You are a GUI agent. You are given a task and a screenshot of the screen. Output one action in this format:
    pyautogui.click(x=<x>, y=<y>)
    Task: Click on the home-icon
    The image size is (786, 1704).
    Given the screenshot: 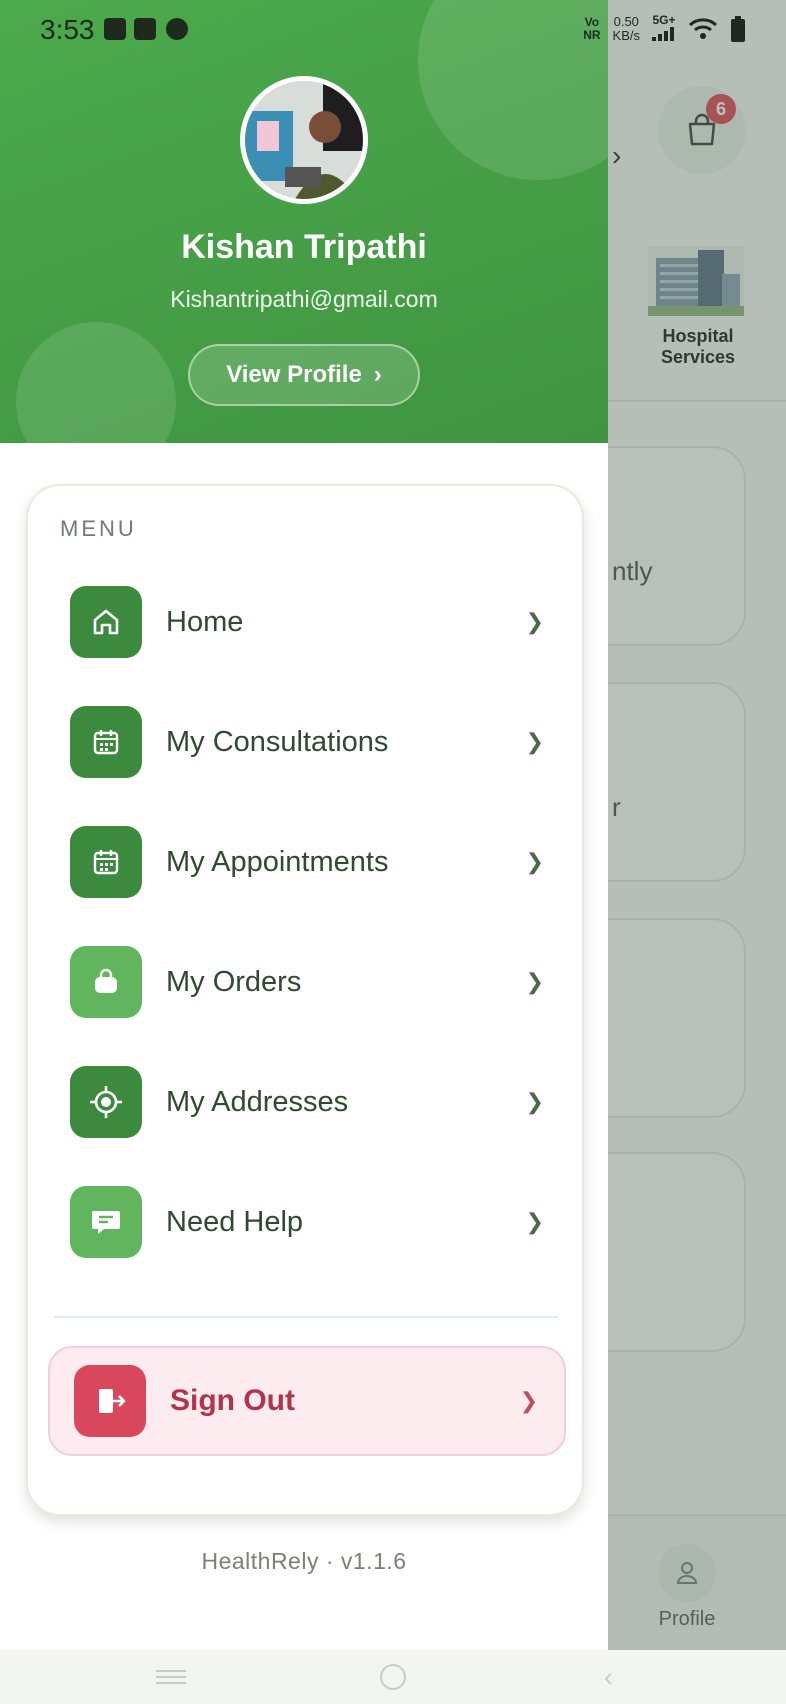 What is the action you would take?
    pyautogui.click(x=106, y=622)
    